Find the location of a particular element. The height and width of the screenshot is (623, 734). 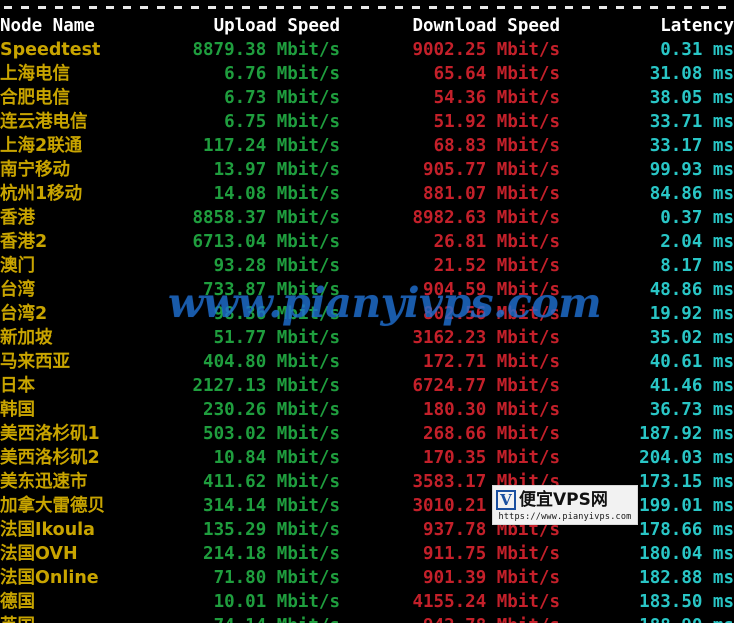

cell-download-speed: 802.56 Mbit/s is located at coordinates (491, 314).